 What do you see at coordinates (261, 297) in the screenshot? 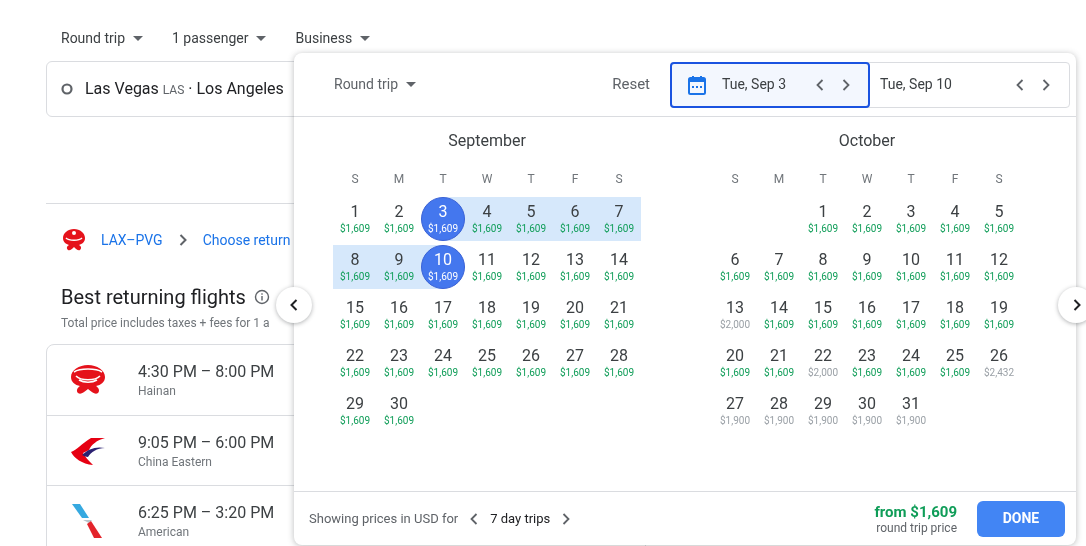
I see `info-icon` at bounding box center [261, 297].